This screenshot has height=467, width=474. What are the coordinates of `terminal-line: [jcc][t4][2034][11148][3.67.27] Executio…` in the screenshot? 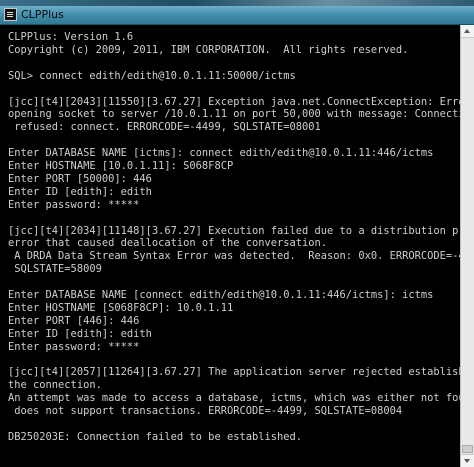 It's located at (241, 230).